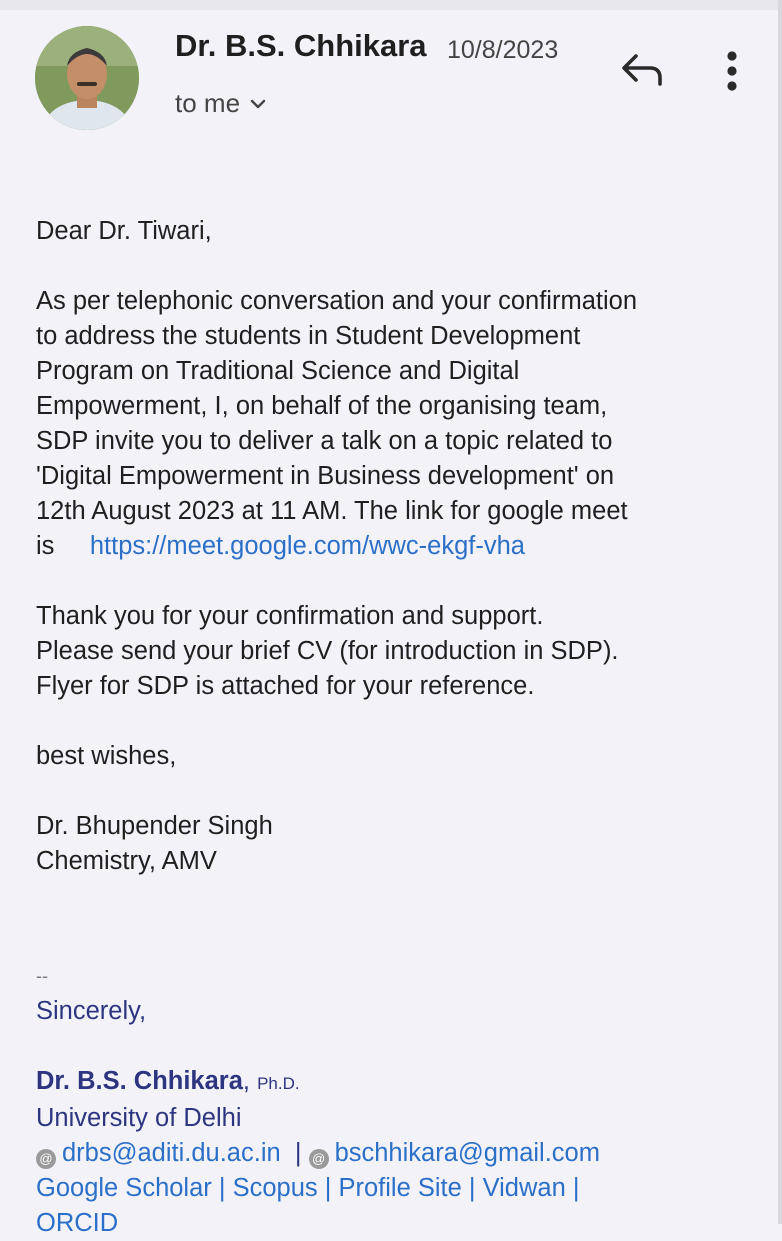  I want to click on recipient-toggle: to me, so click(220, 103).